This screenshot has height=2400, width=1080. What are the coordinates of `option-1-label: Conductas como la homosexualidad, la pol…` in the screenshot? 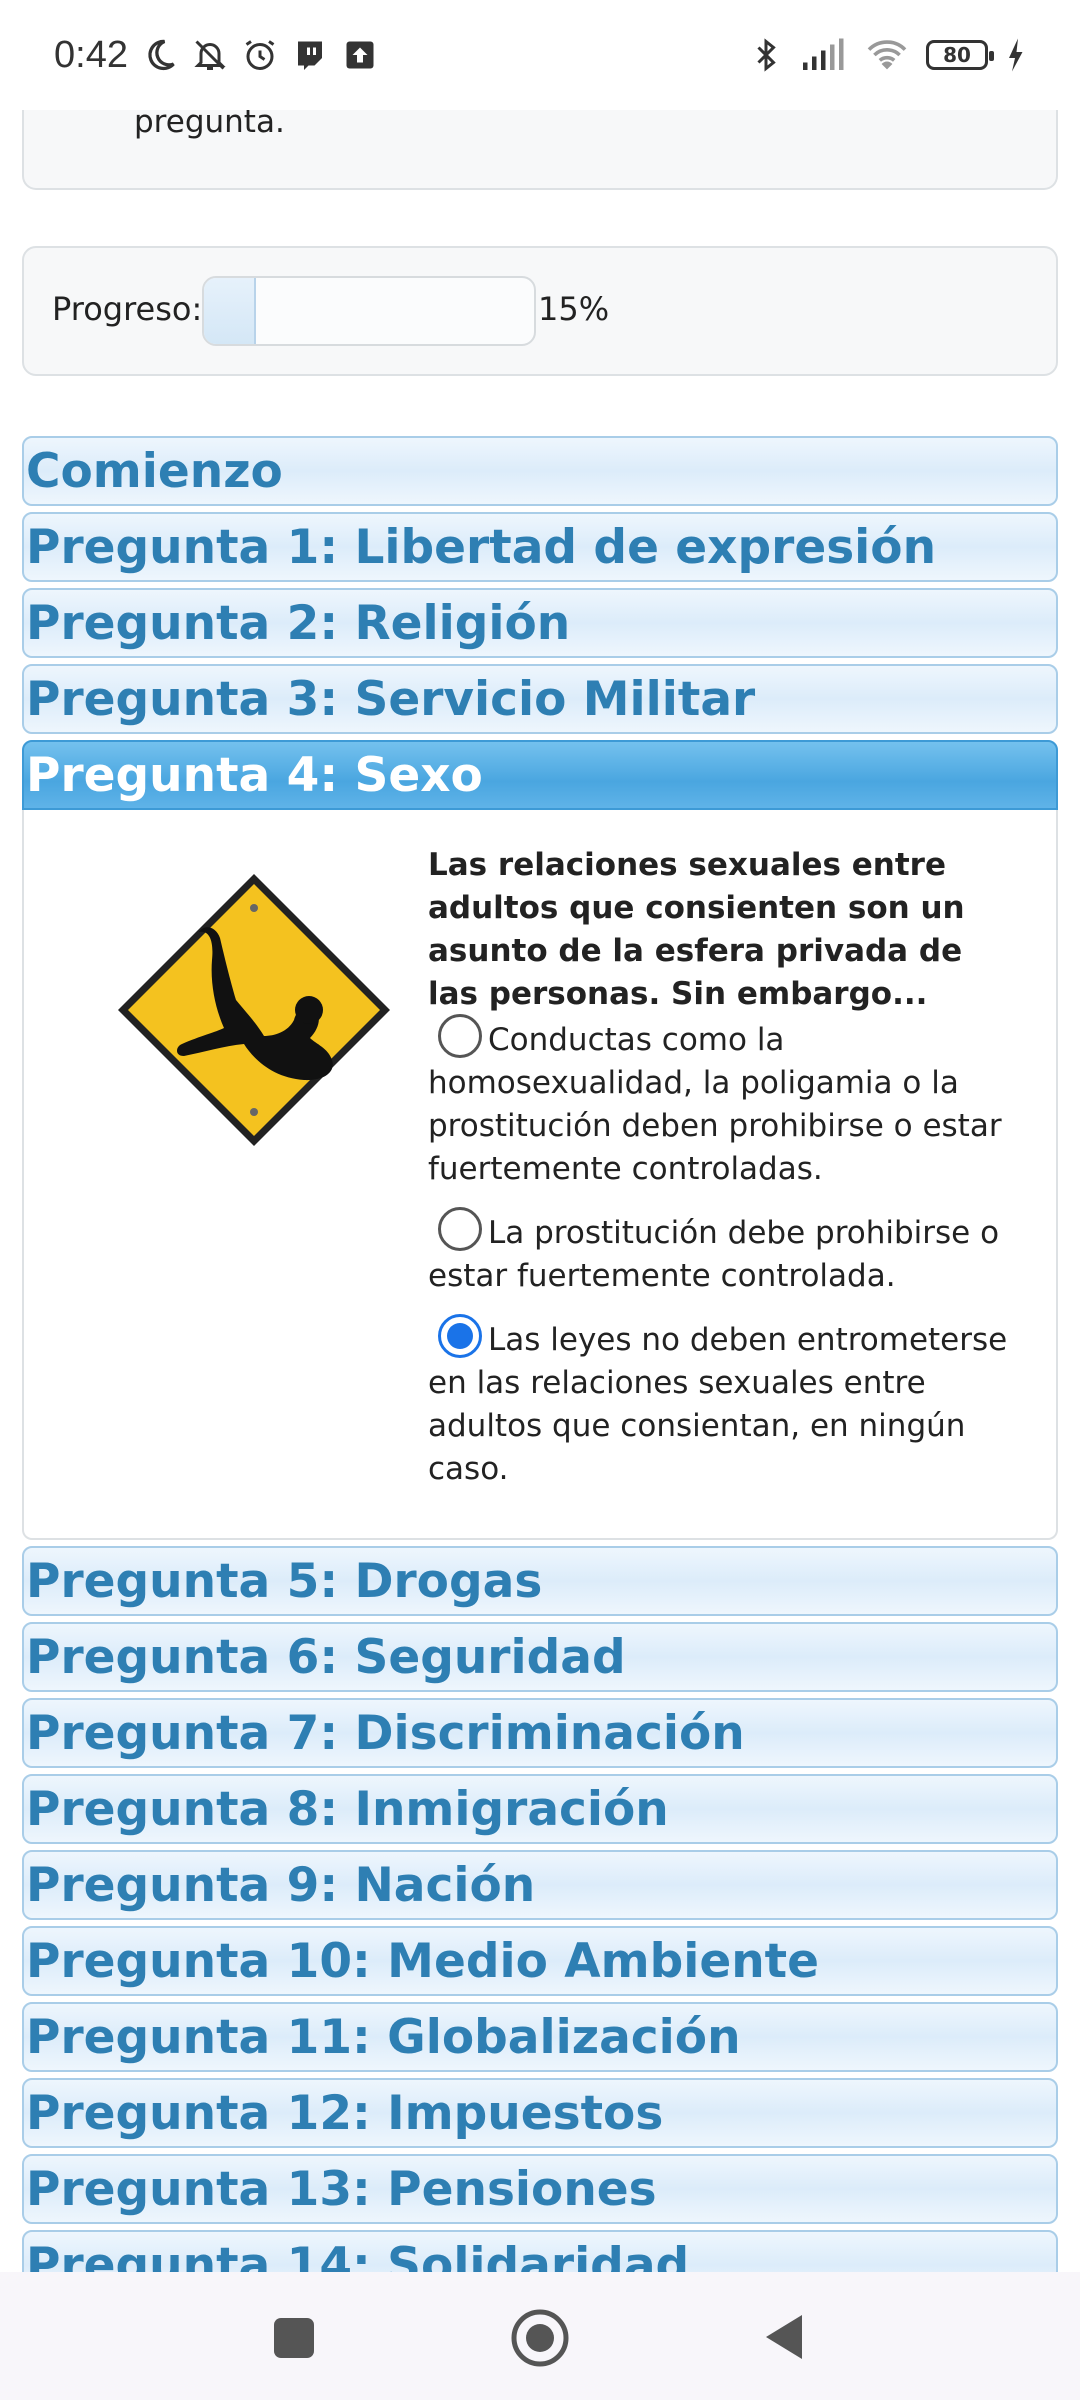 It's located at (715, 1104).